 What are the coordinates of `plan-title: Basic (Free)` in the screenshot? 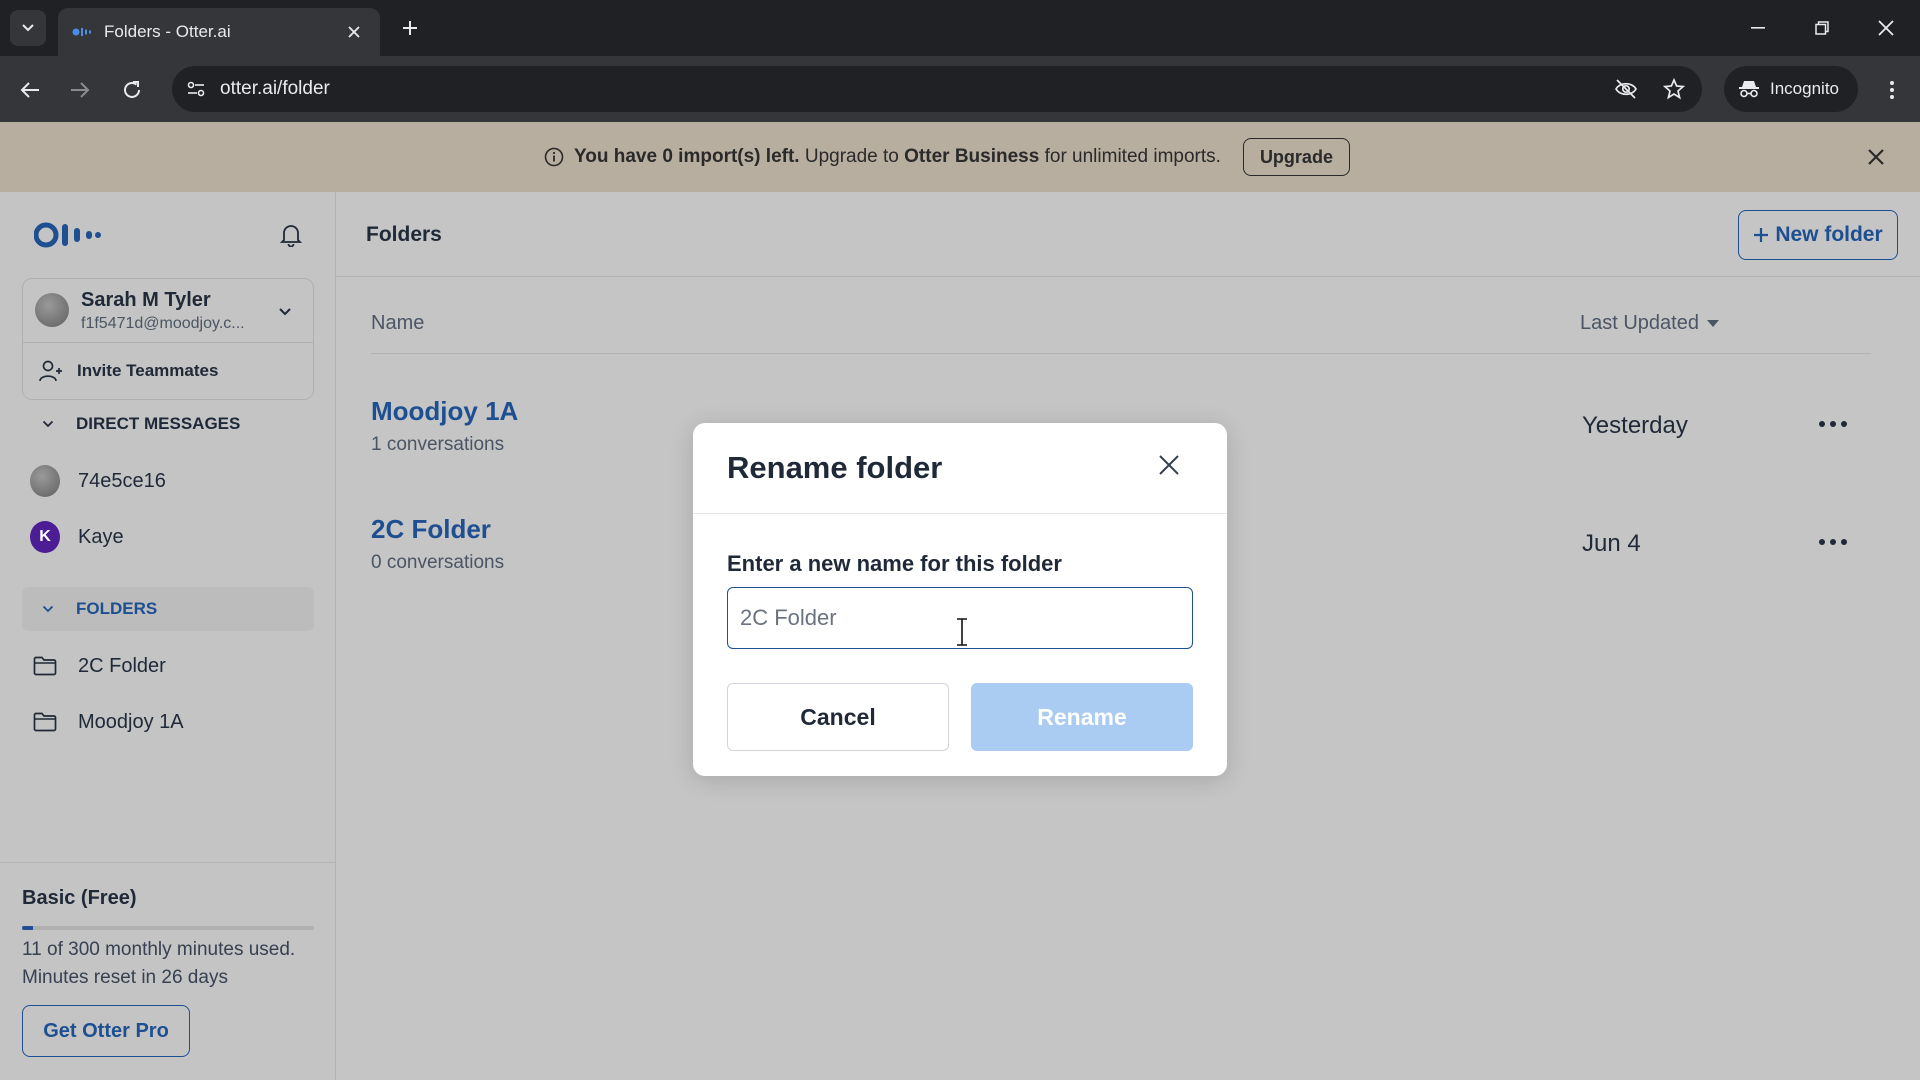 It's located at (79, 898).